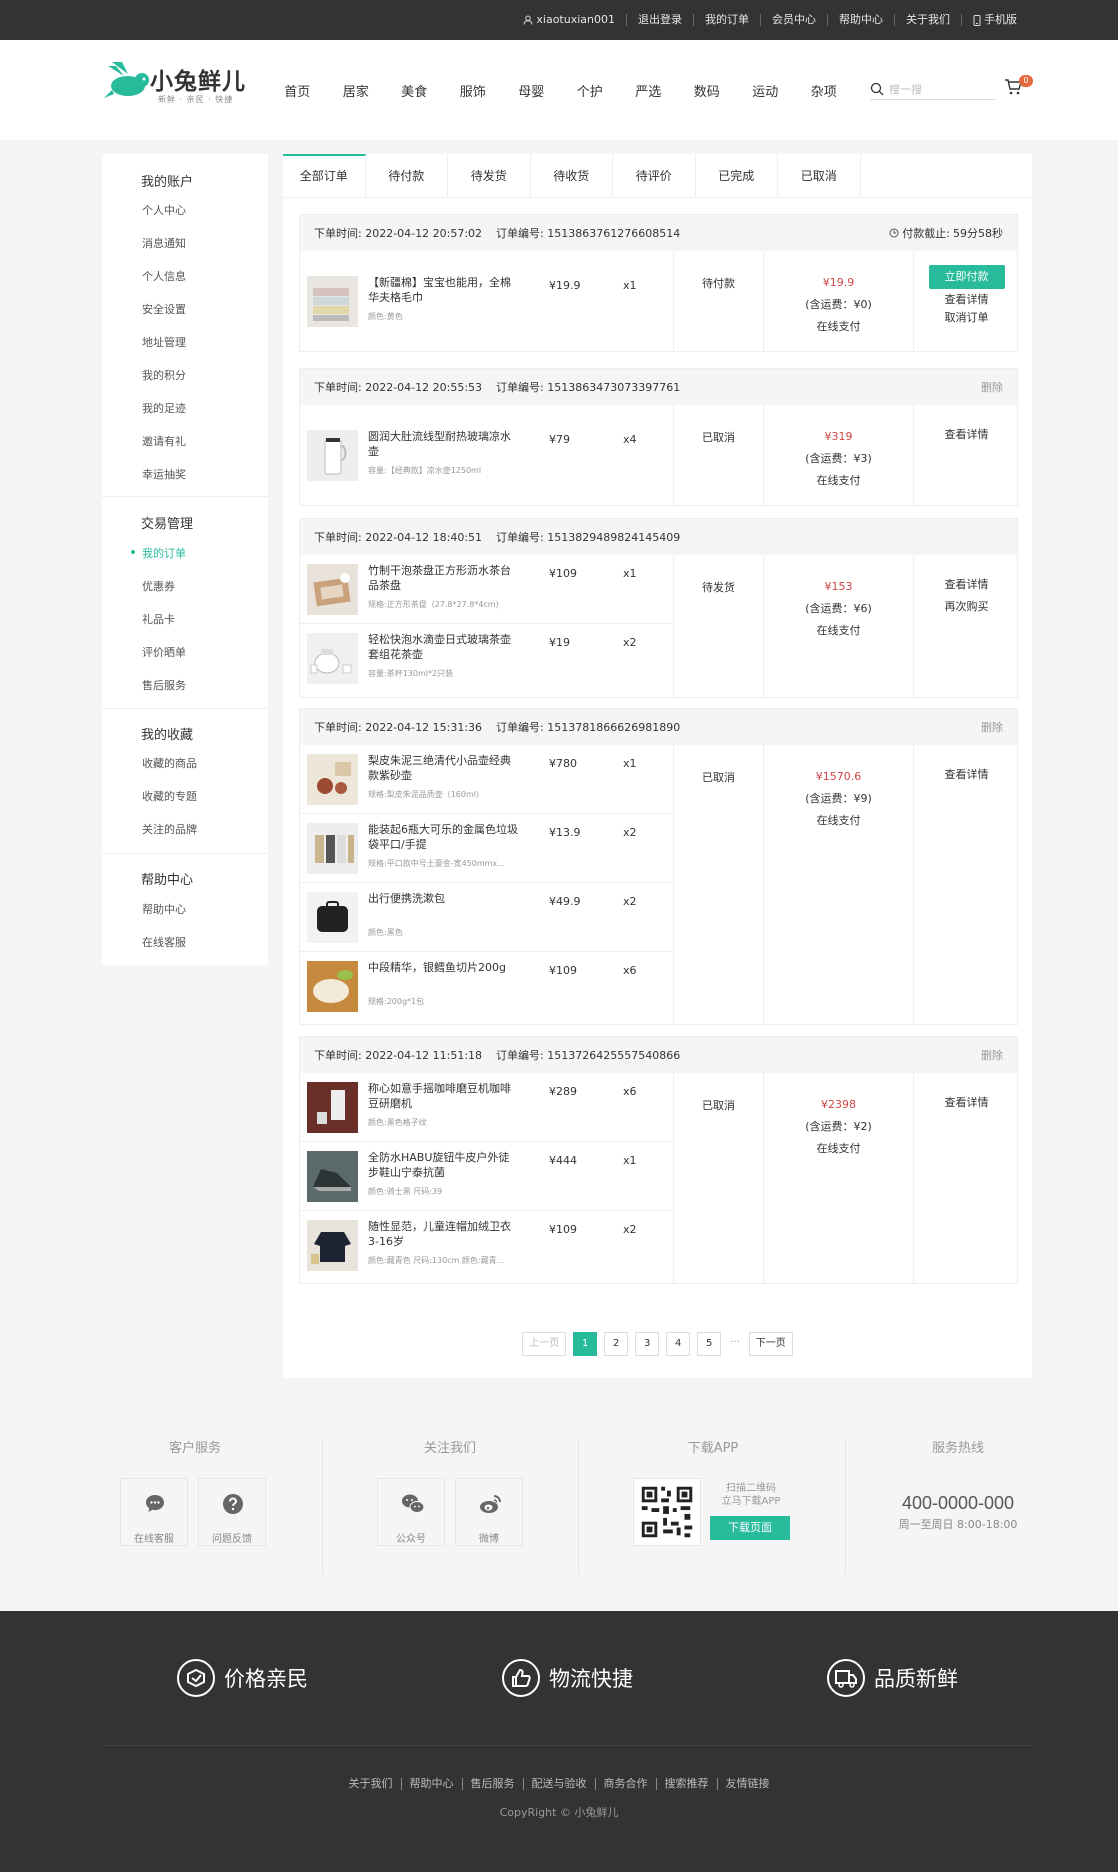 The height and width of the screenshot is (1872, 1118). I want to click on search-input: 搜一搜, so click(905, 89).